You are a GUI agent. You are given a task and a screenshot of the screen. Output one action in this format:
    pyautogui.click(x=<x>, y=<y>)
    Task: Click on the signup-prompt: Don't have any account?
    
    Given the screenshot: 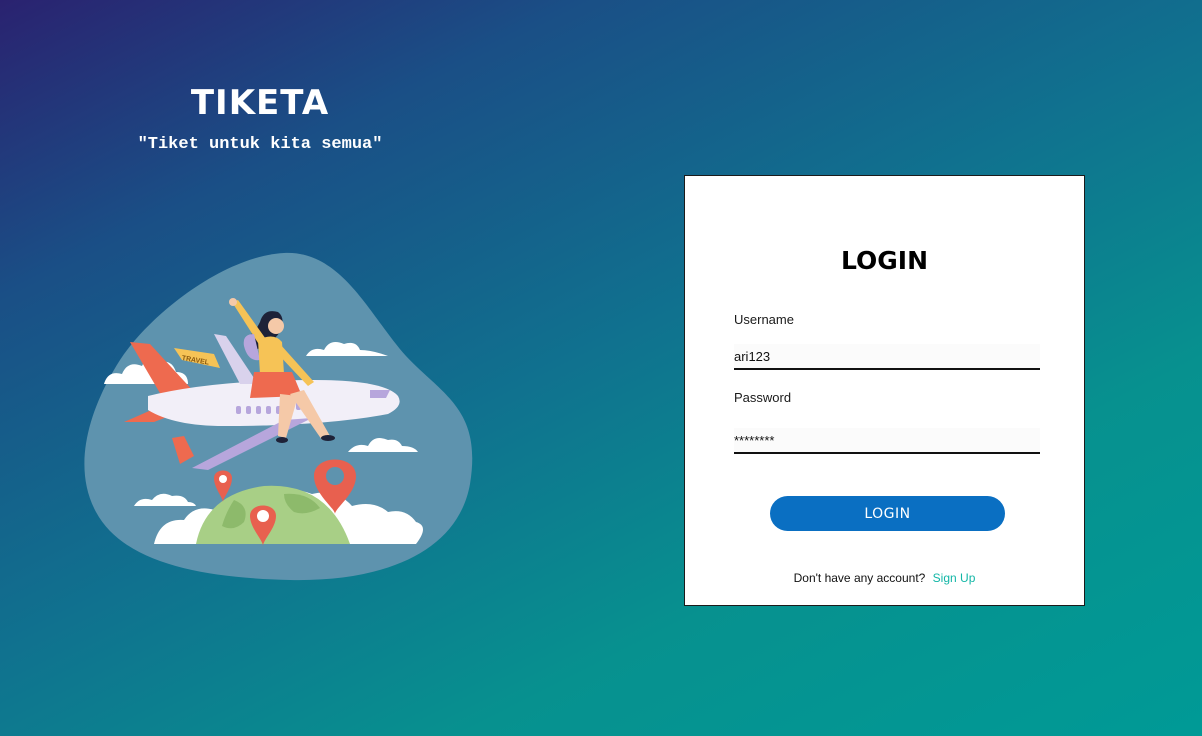 What is the action you would take?
    pyautogui.click(x=859, y=578)
    